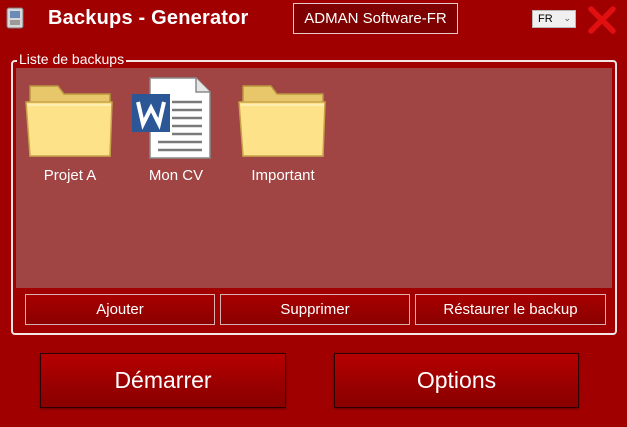 The height and width of the screenshot is (427, 627). I want to click on backup-item-projet-a: Projet A, so click(70, 130).